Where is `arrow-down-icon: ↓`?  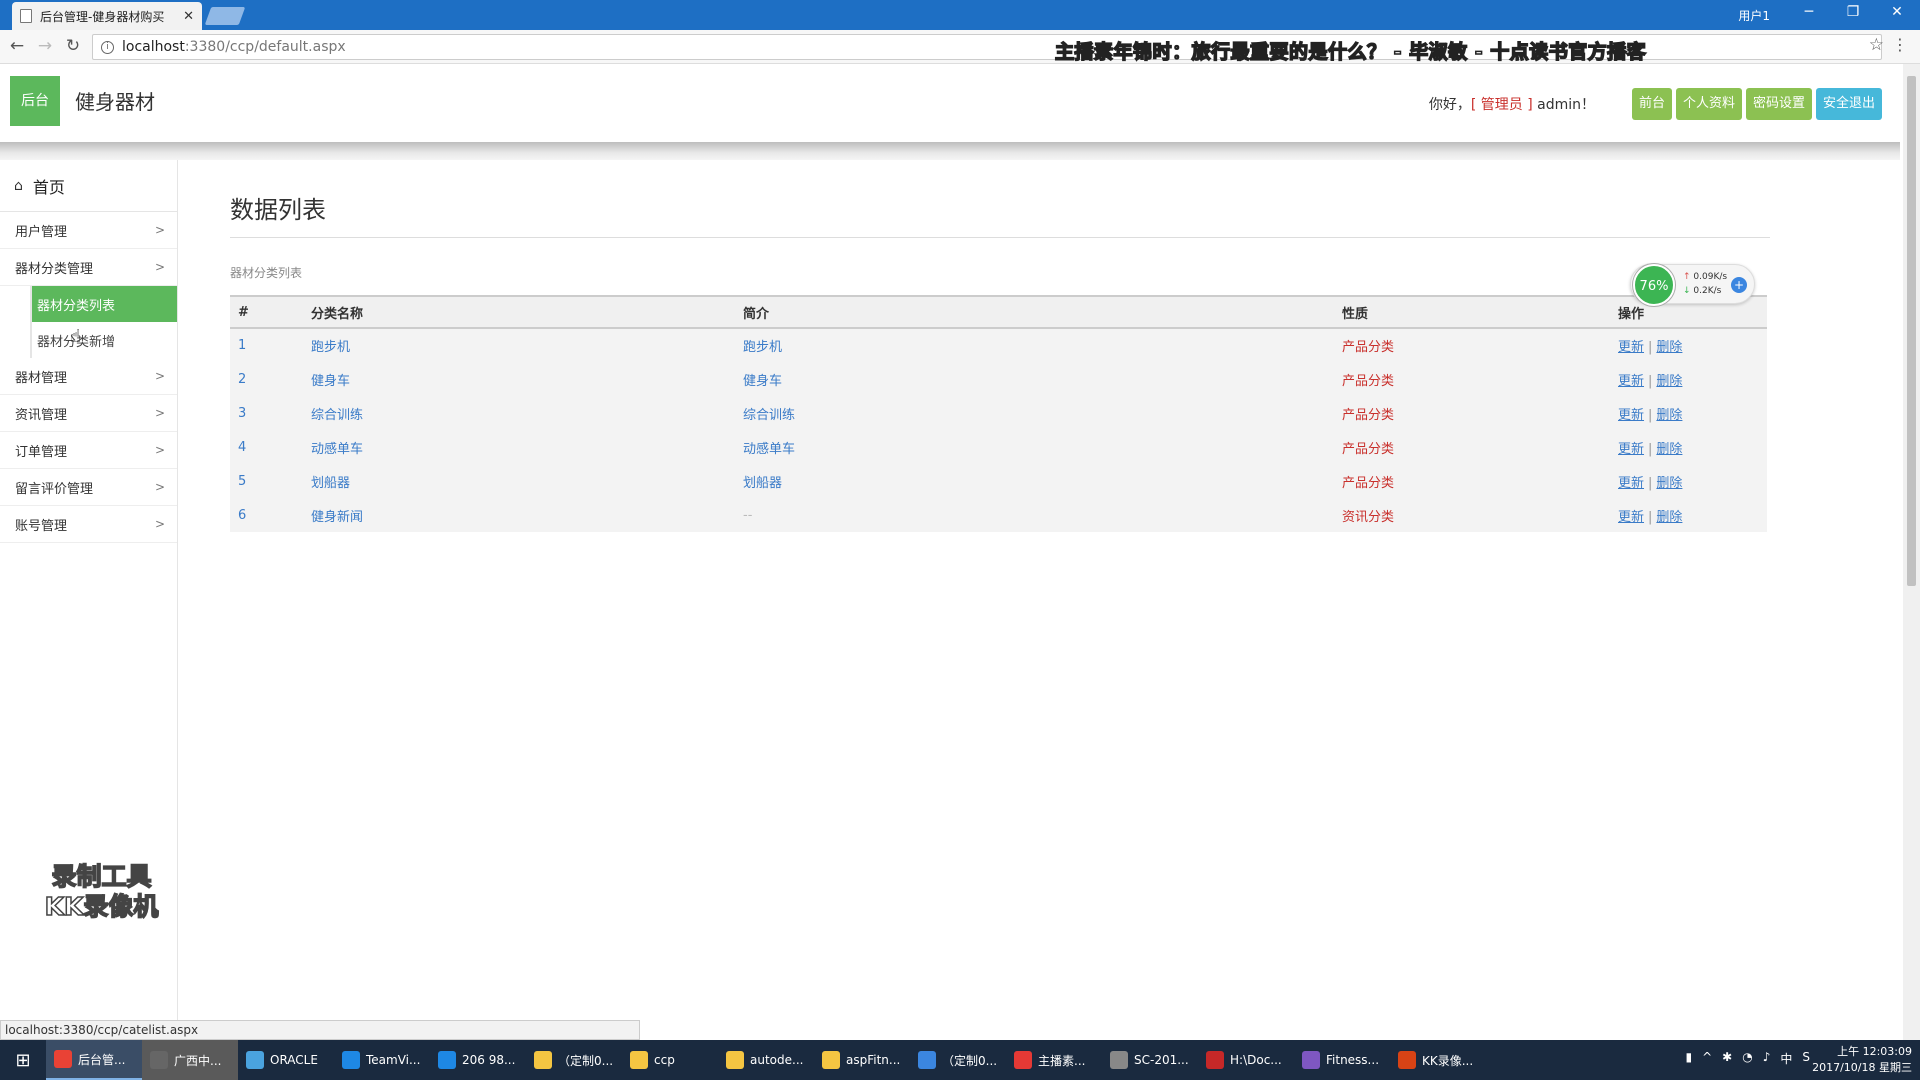
arrow-down-icon: ↓ is located at coordinates (1687, 291).